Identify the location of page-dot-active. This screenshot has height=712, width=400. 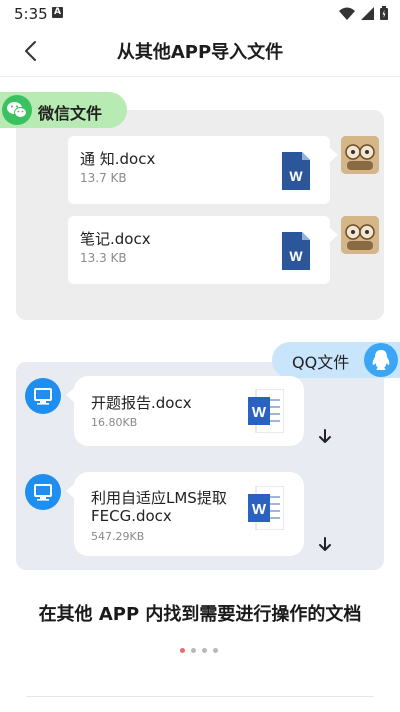
(182, 650).